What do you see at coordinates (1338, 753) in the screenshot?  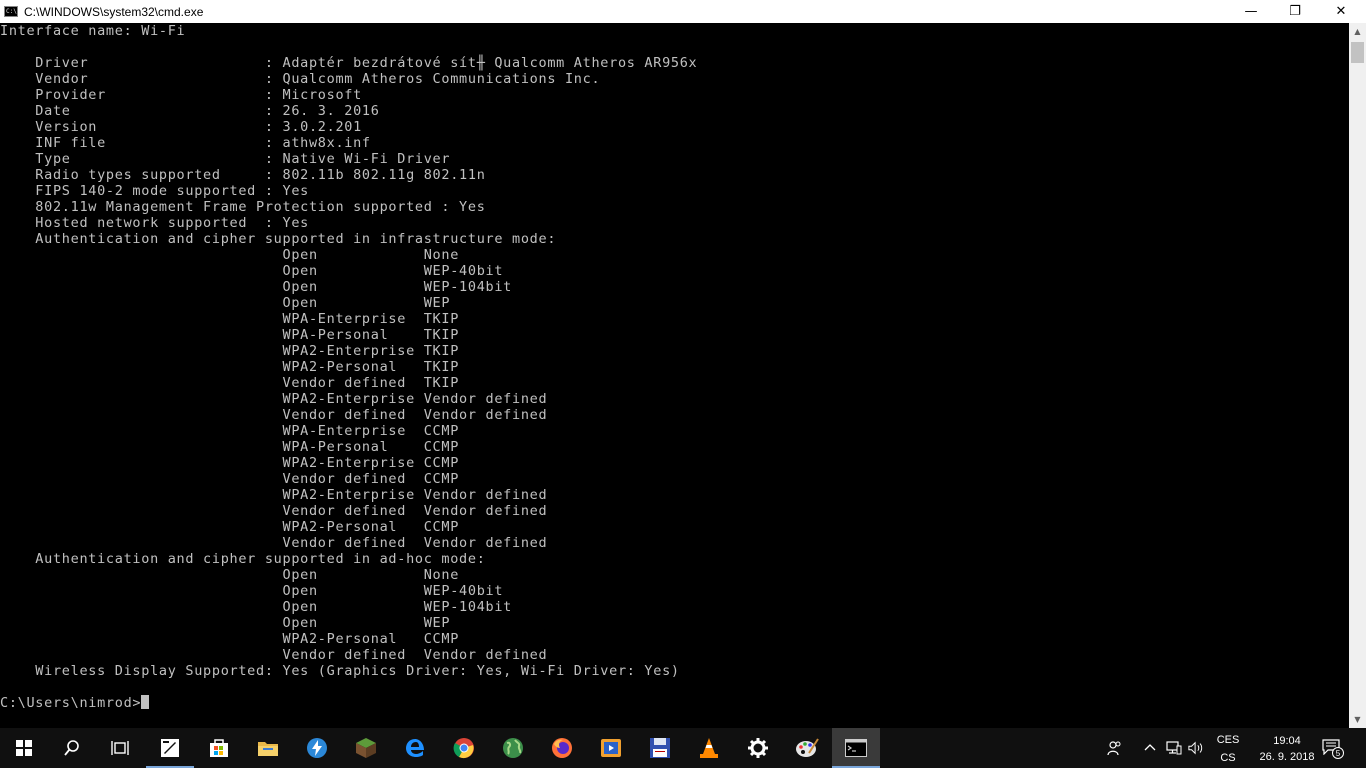 I see `notification-count-badge: 5` at bounding box center [1338, 753].